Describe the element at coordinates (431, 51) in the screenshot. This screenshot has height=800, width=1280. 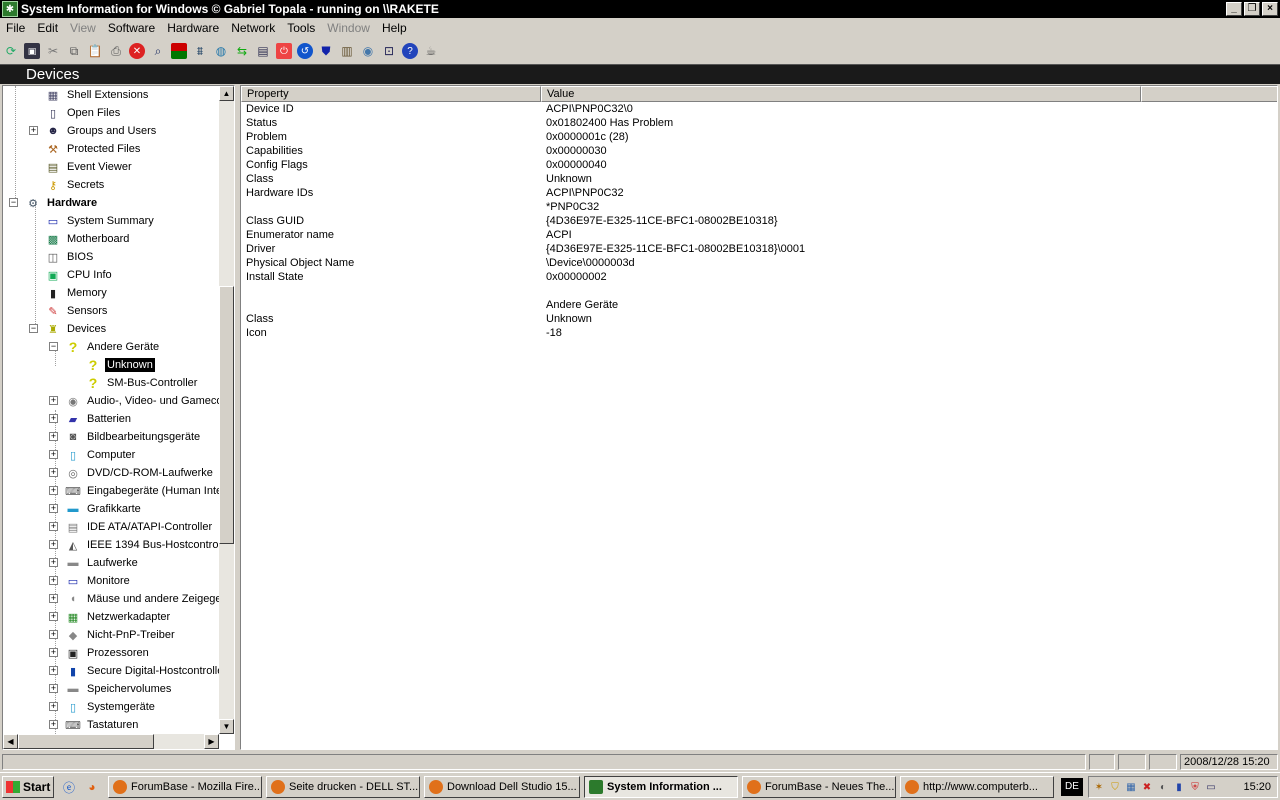
I see `about-icon: ☕` at that location.